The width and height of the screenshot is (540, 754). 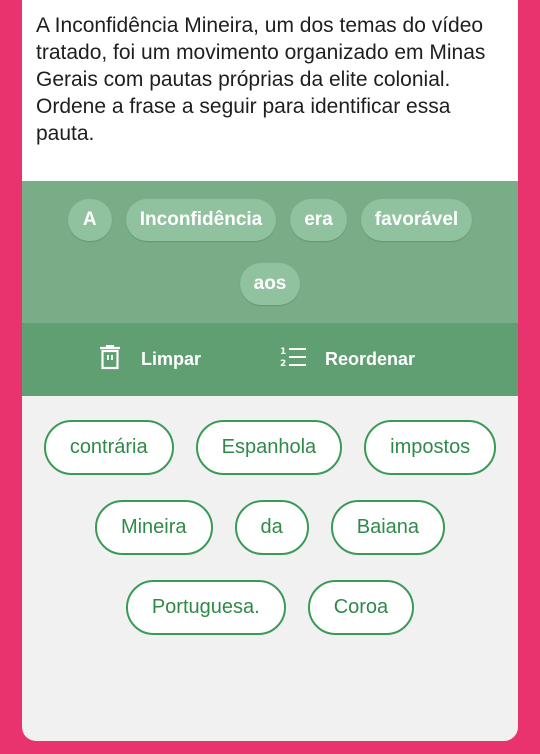 I want to click on selected-word-chip: Inconfidência, so click(x=201, y=220).